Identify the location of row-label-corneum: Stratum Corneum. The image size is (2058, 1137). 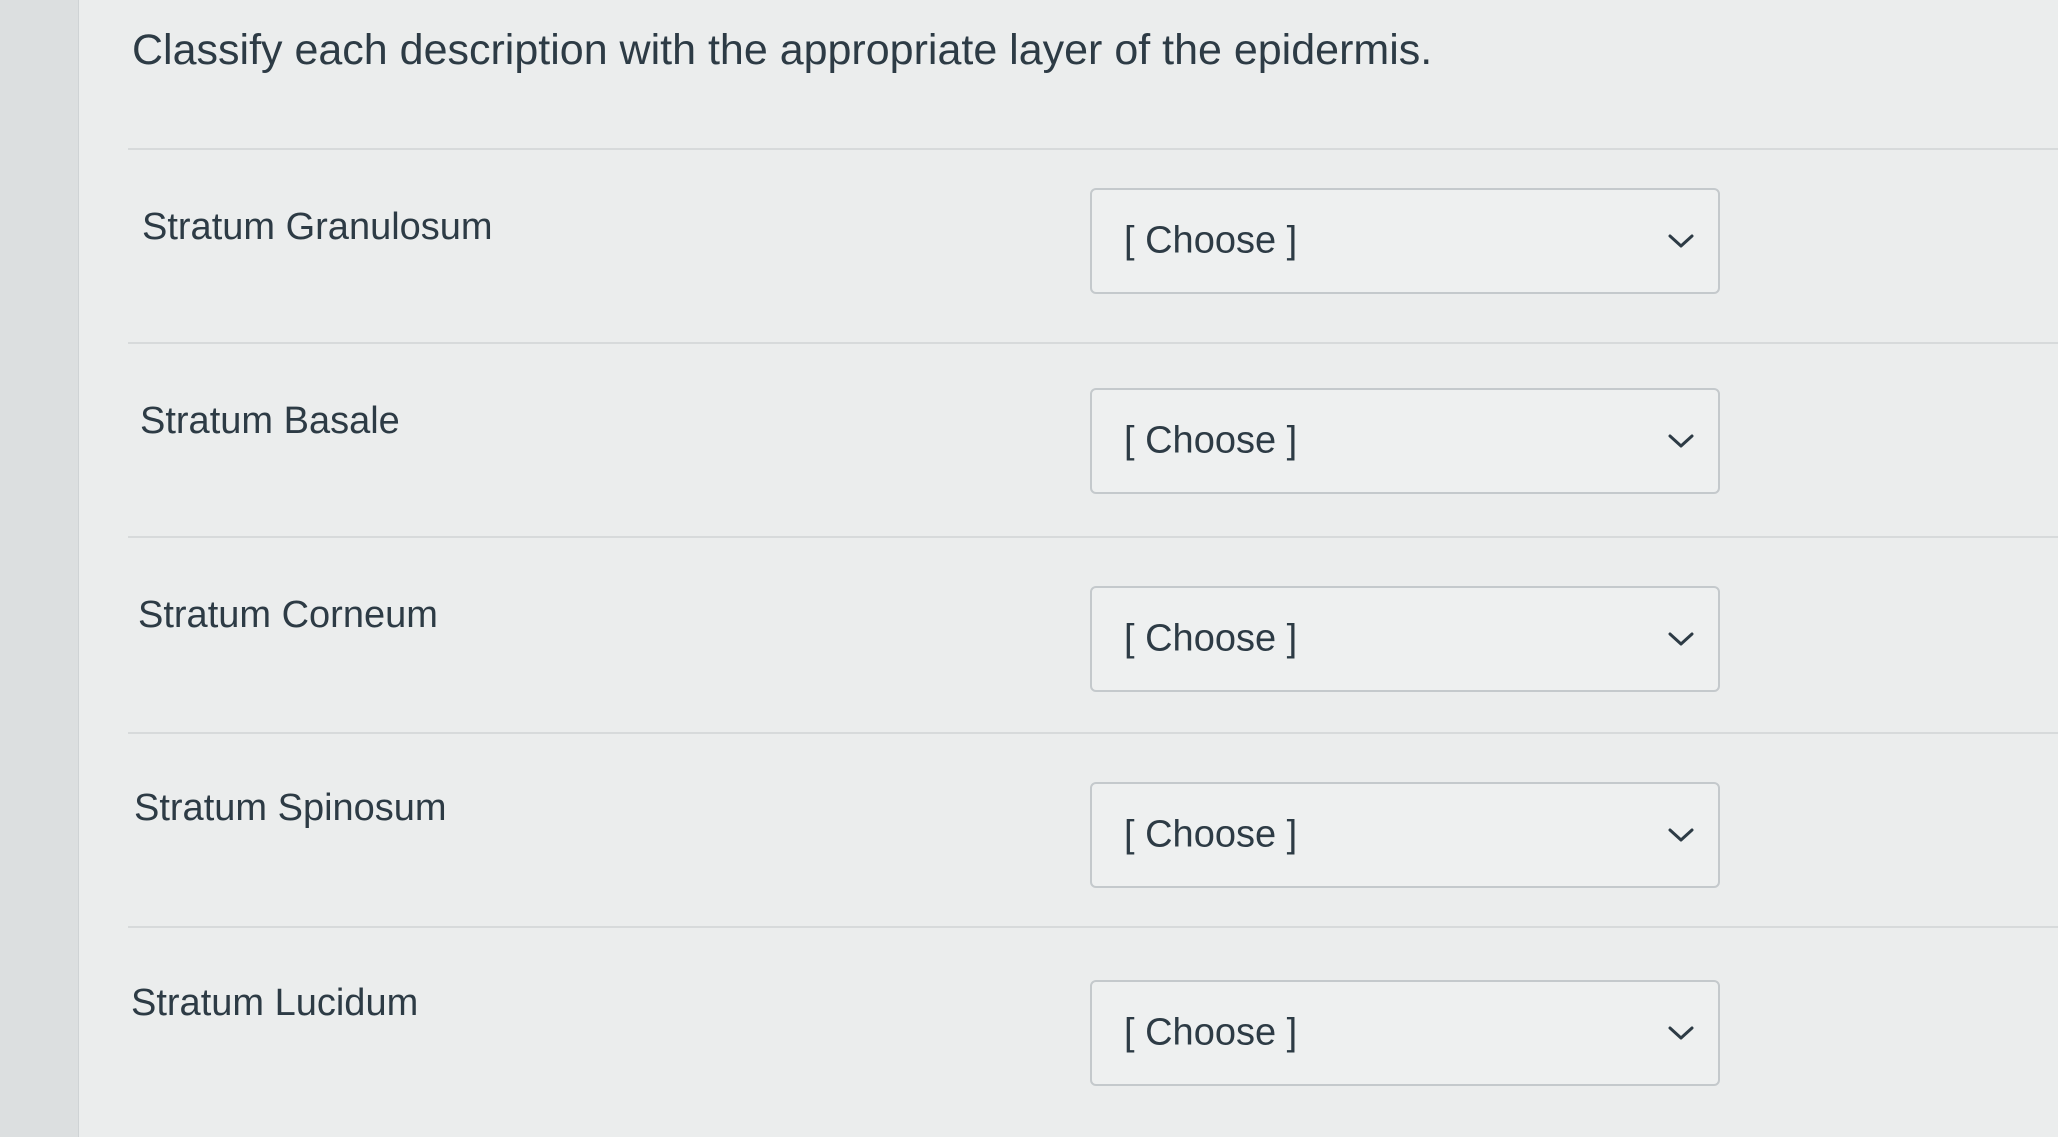
(288, 615).